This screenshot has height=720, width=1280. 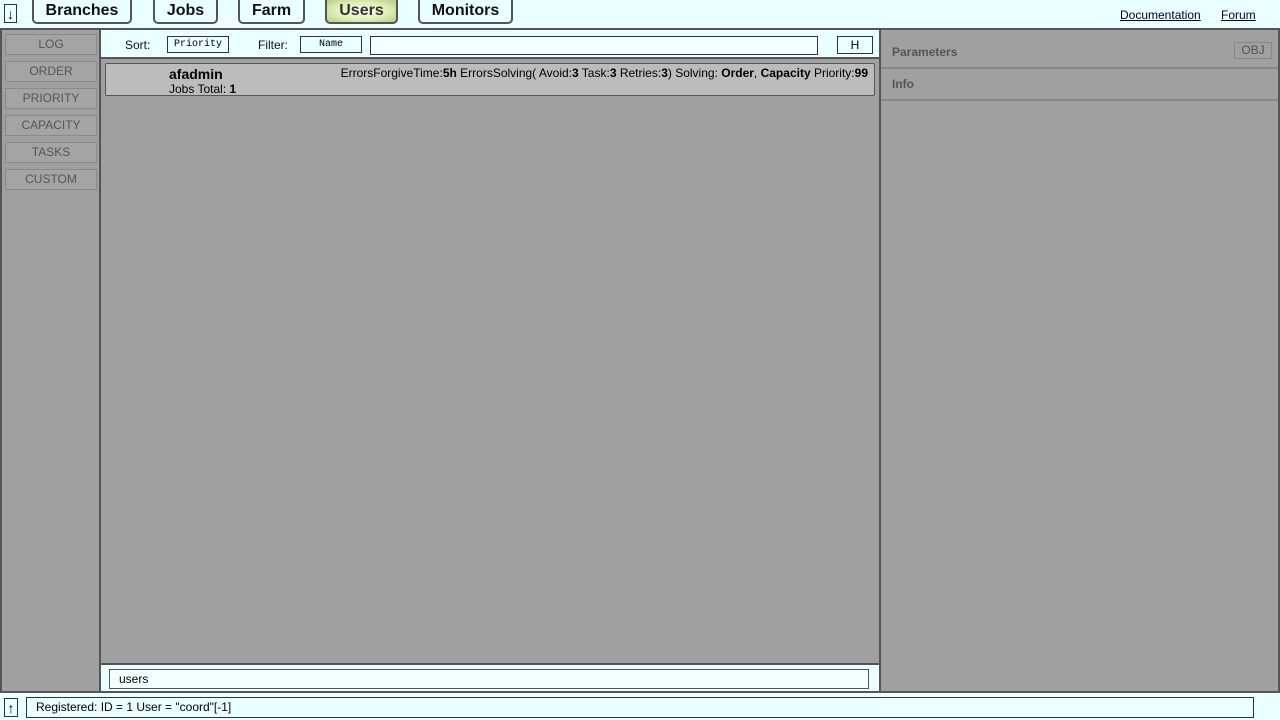 What do you see at coordinates (271, 12) in the screenshot?
I see `nav-farm-button: Farm` at bounding box center [271, 12].